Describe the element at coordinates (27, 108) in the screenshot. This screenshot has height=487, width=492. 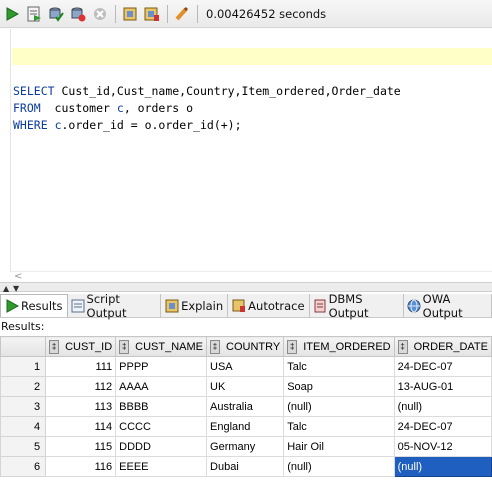
I see `keyword-from: FROM` at that location.